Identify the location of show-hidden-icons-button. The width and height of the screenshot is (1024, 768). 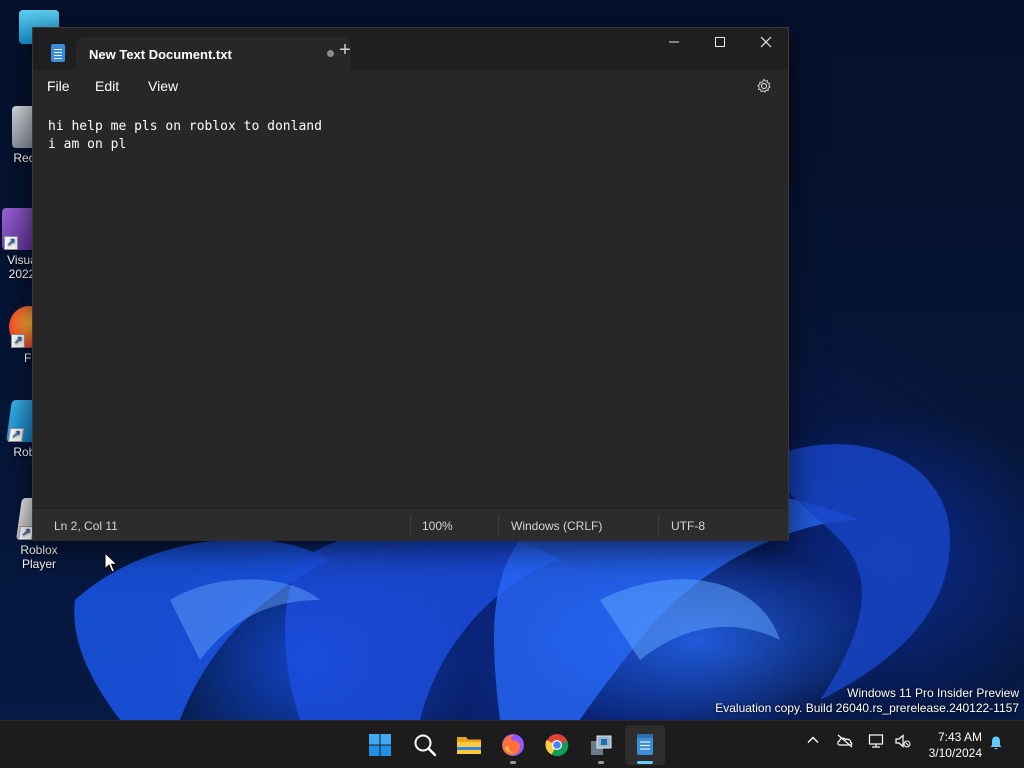
(813, 741).